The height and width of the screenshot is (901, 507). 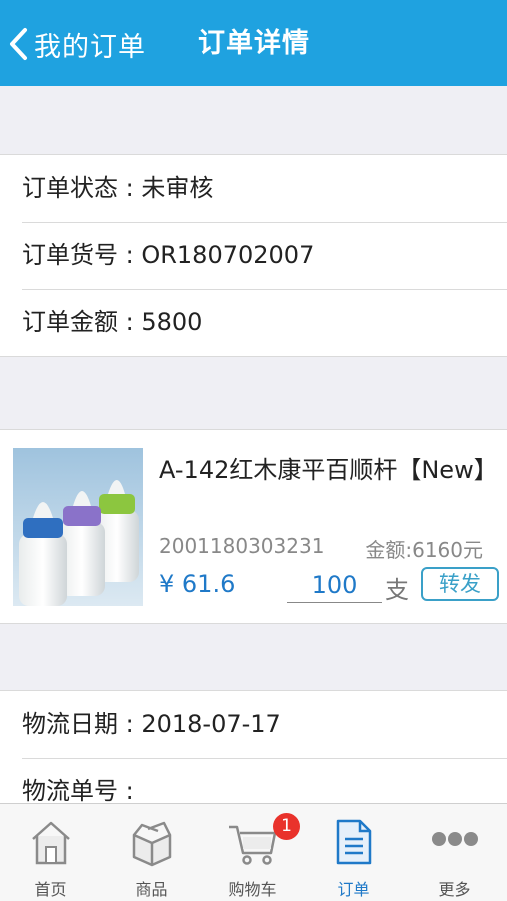 What do you see at coordinates (353, 889) in the screenshot?
I see `tab-orders-label: 订单` at bounding box center [353, 889].